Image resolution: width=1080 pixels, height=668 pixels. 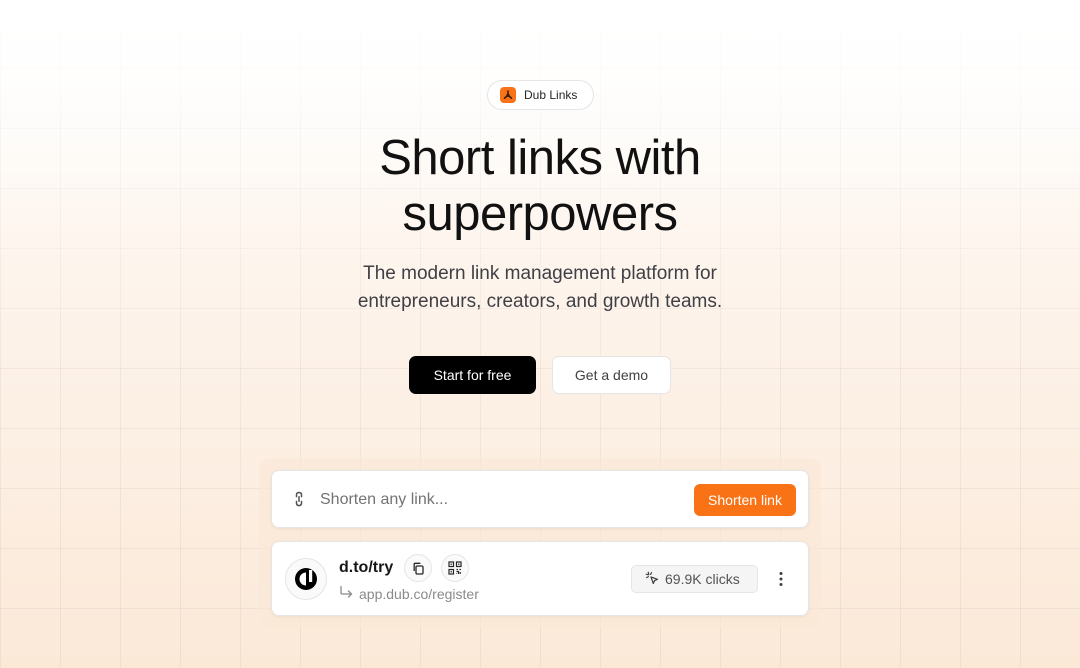 What do you see at coordinates (540, 158) in the screenshot?
I see `title-line-1: Short links with` at bounding box center [540, 158].